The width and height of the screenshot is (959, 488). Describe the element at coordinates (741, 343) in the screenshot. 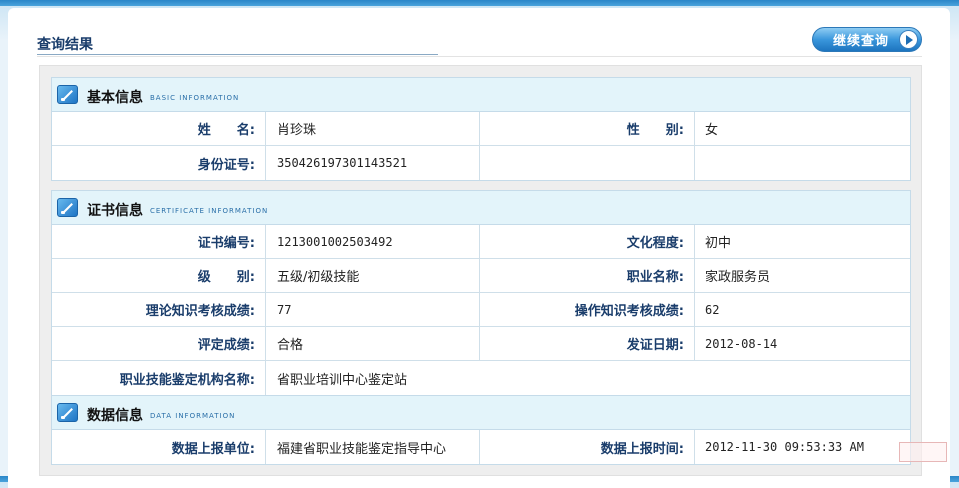

I see `issue-date-value: 2012-08-14` at that location.